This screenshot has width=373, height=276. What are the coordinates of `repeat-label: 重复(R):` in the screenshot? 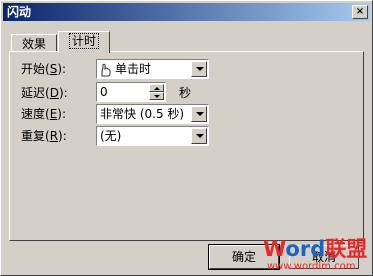 It's located at (44, 136).